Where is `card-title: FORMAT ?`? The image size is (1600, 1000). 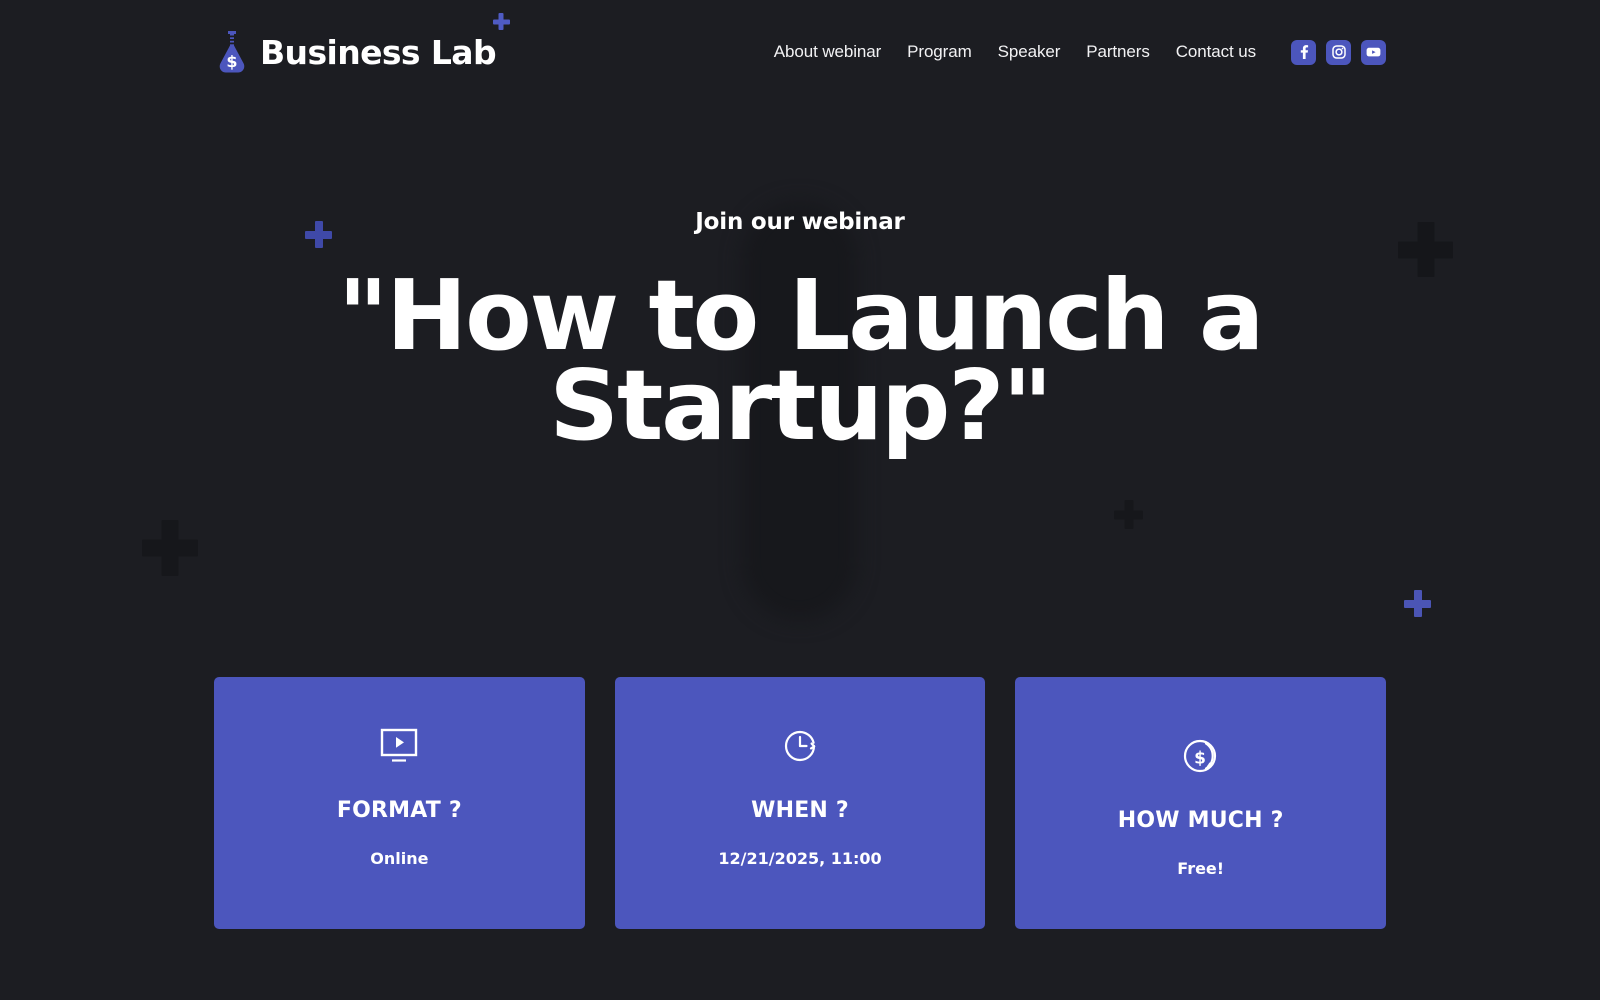
card-title: FORMAT ? is located at coordinates (399, 810).